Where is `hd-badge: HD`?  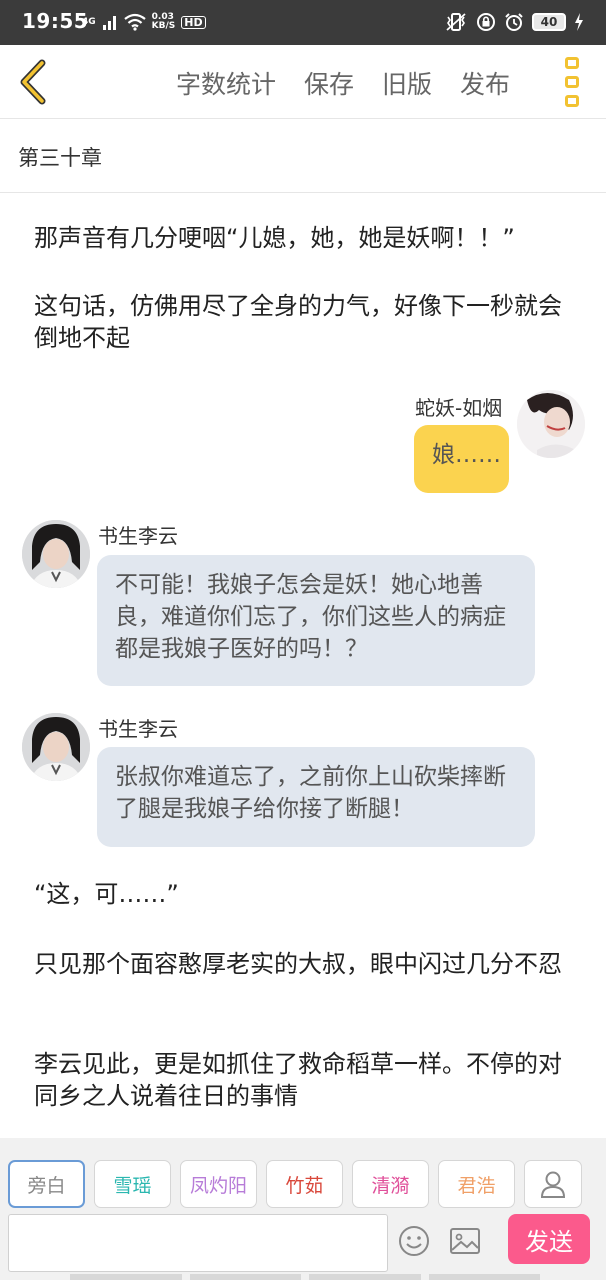
hd-badge: HD is located at coordinates (193, 22).